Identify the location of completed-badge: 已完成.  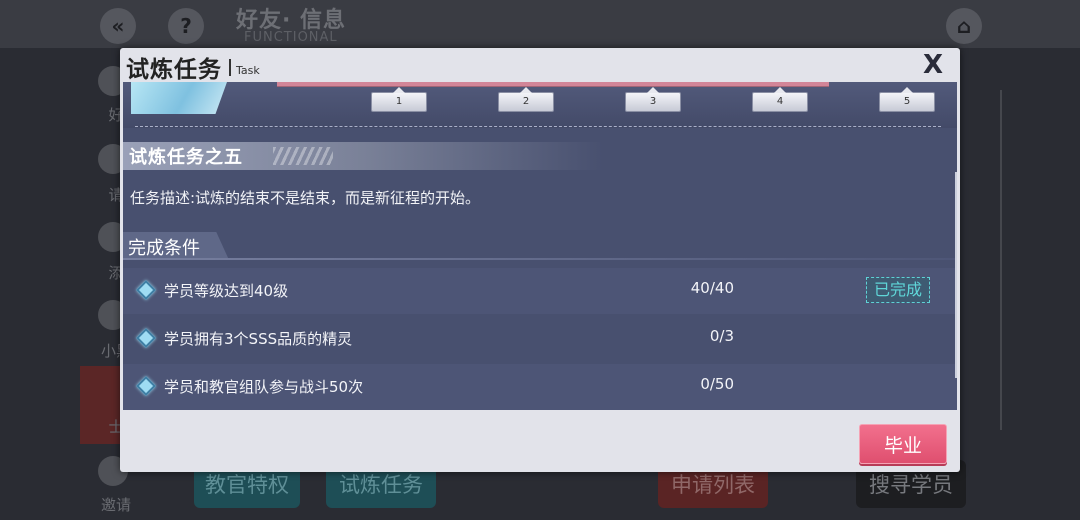
(898, 290).